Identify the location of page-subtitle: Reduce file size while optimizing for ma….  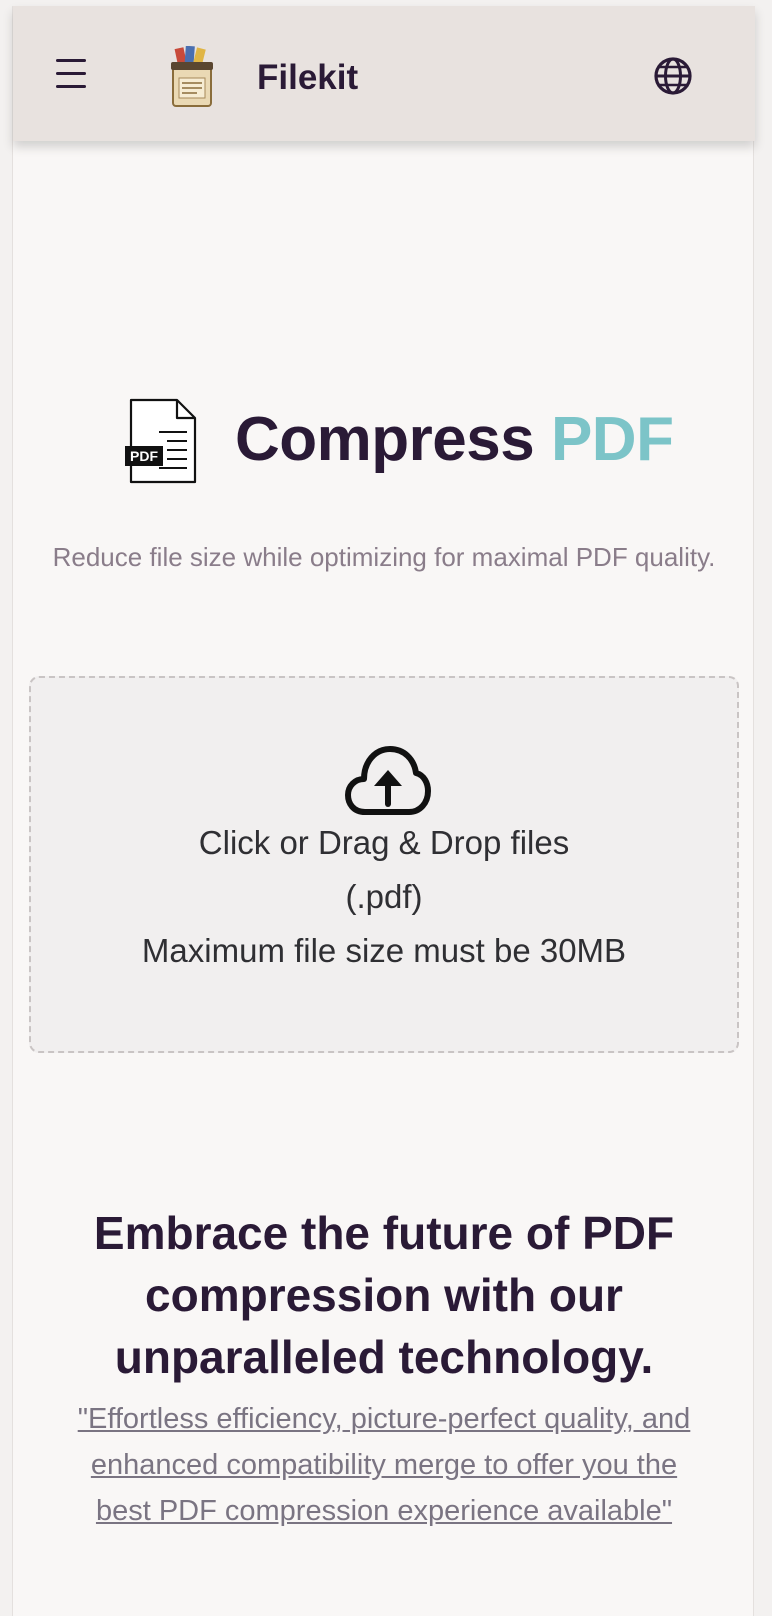
(384, 557).